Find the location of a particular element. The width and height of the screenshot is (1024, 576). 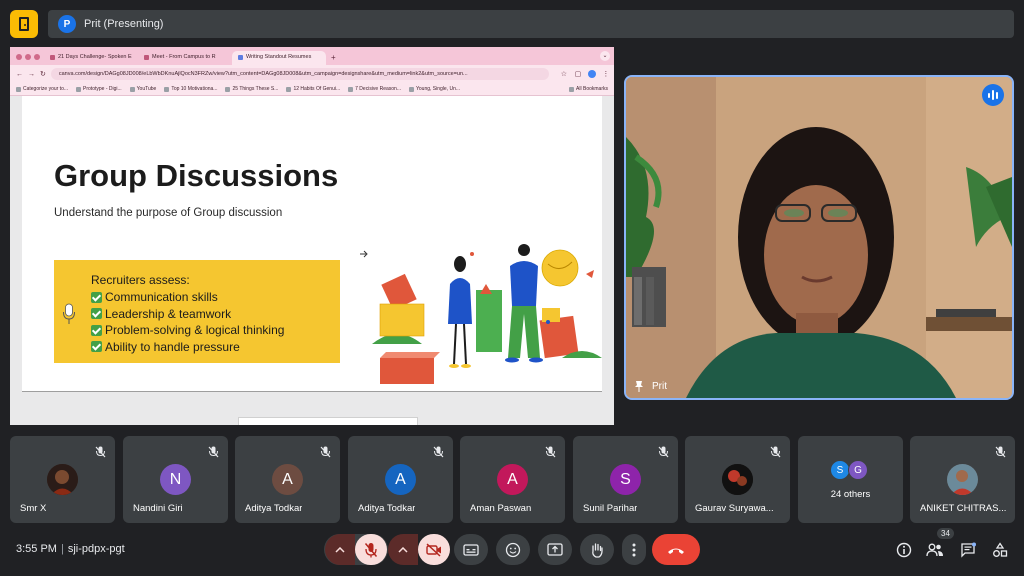

more-options-button is located at coordinates (634, 549).